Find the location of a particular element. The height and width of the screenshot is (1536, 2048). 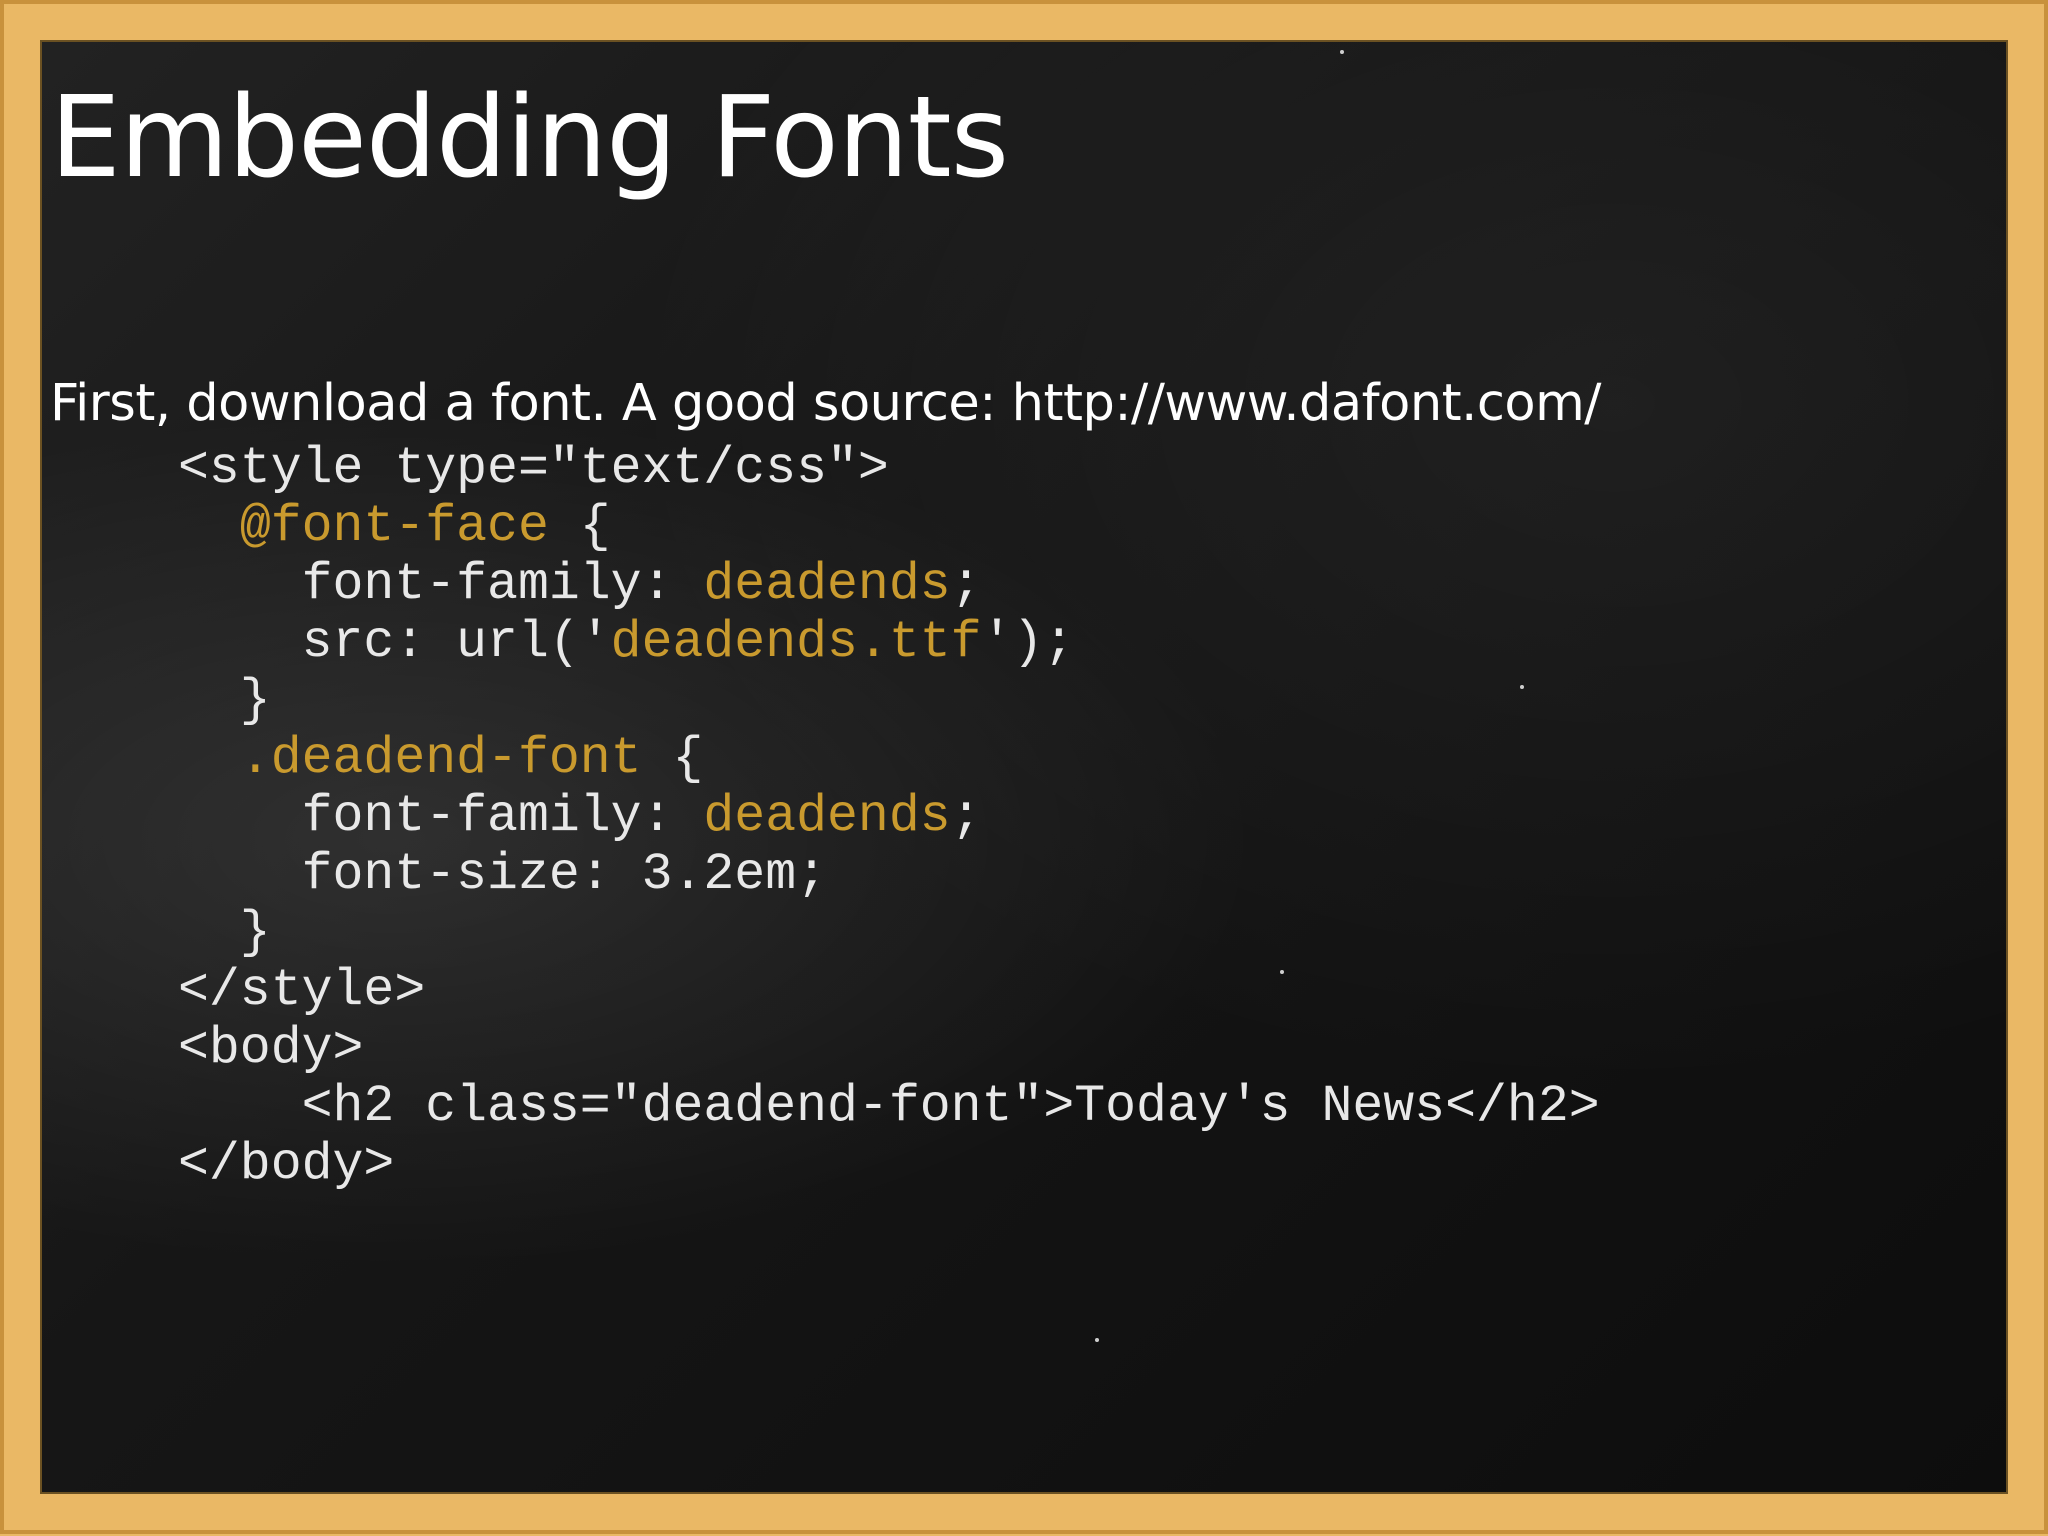

code-line: font-size: 3.2em; is located at coordinates (889, 875).